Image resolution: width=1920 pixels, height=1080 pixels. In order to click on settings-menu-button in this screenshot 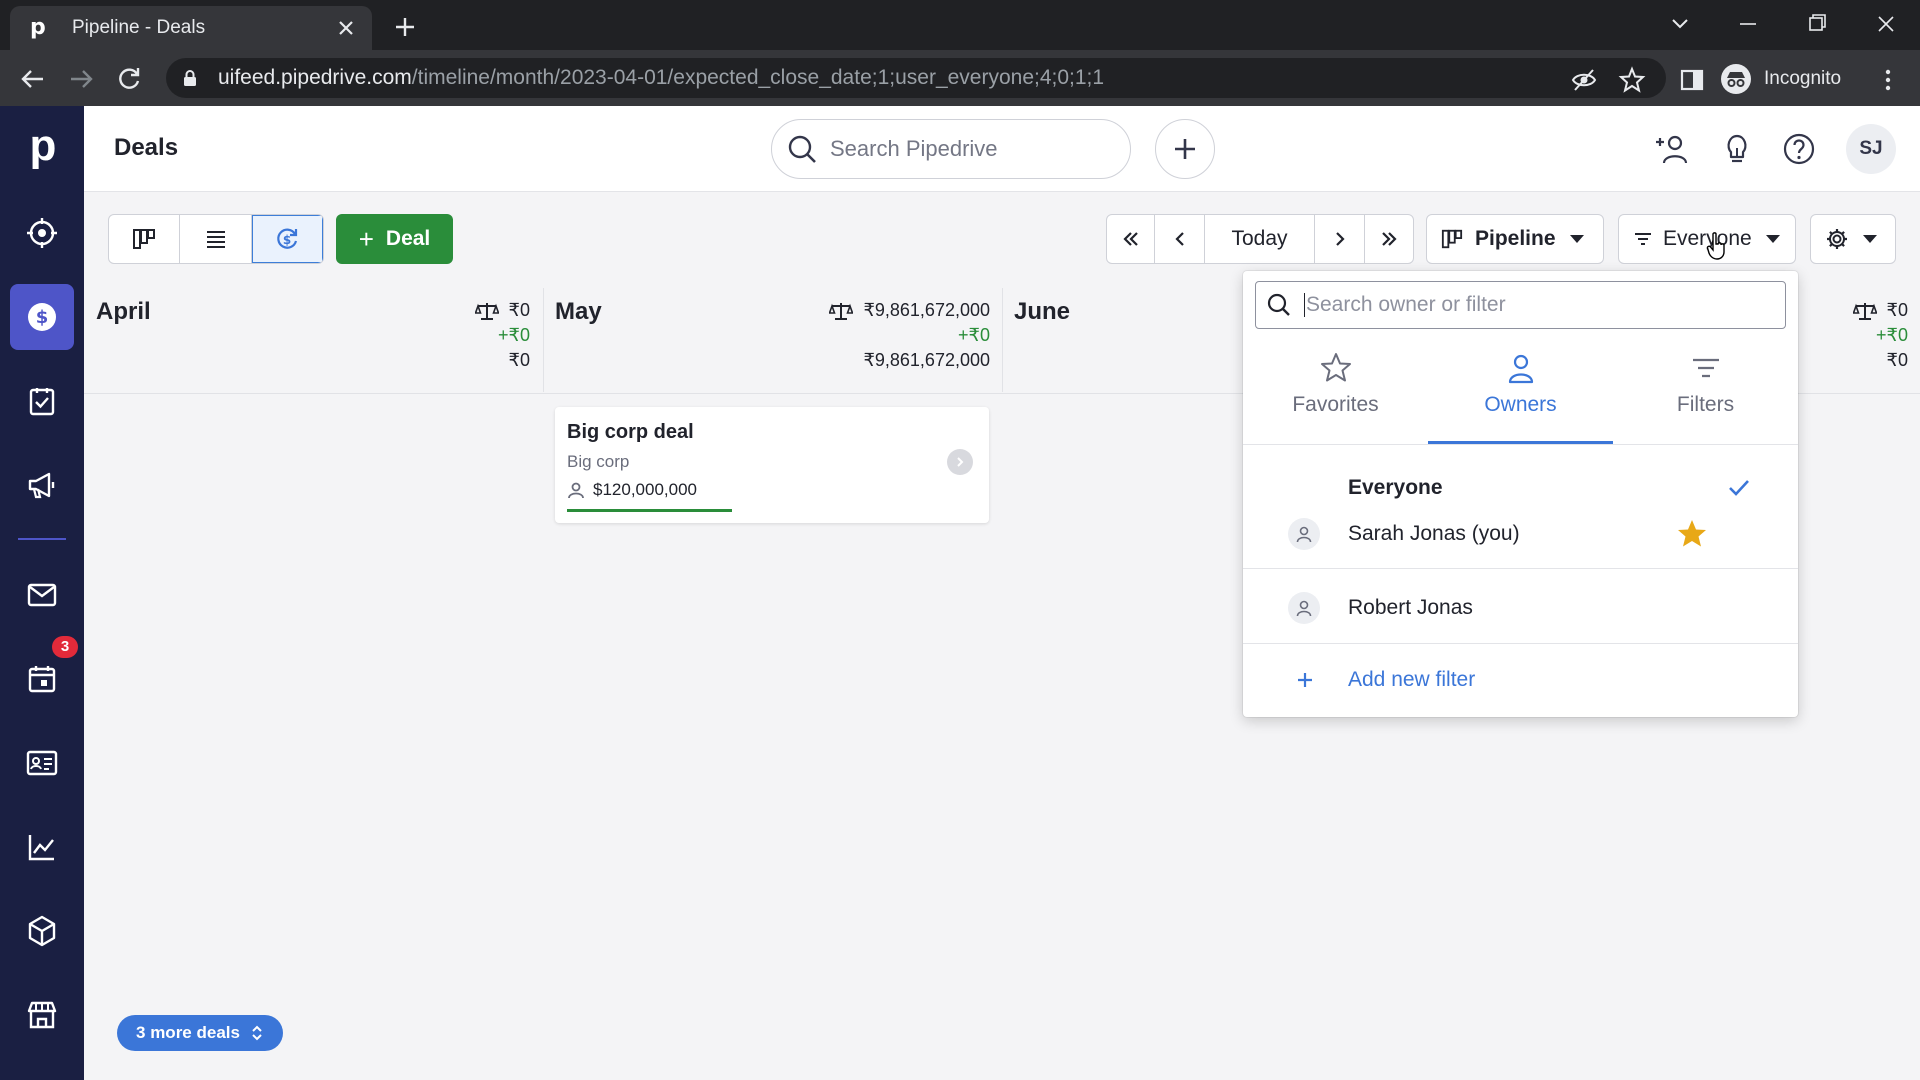, I will do `click(1853, 239)`.